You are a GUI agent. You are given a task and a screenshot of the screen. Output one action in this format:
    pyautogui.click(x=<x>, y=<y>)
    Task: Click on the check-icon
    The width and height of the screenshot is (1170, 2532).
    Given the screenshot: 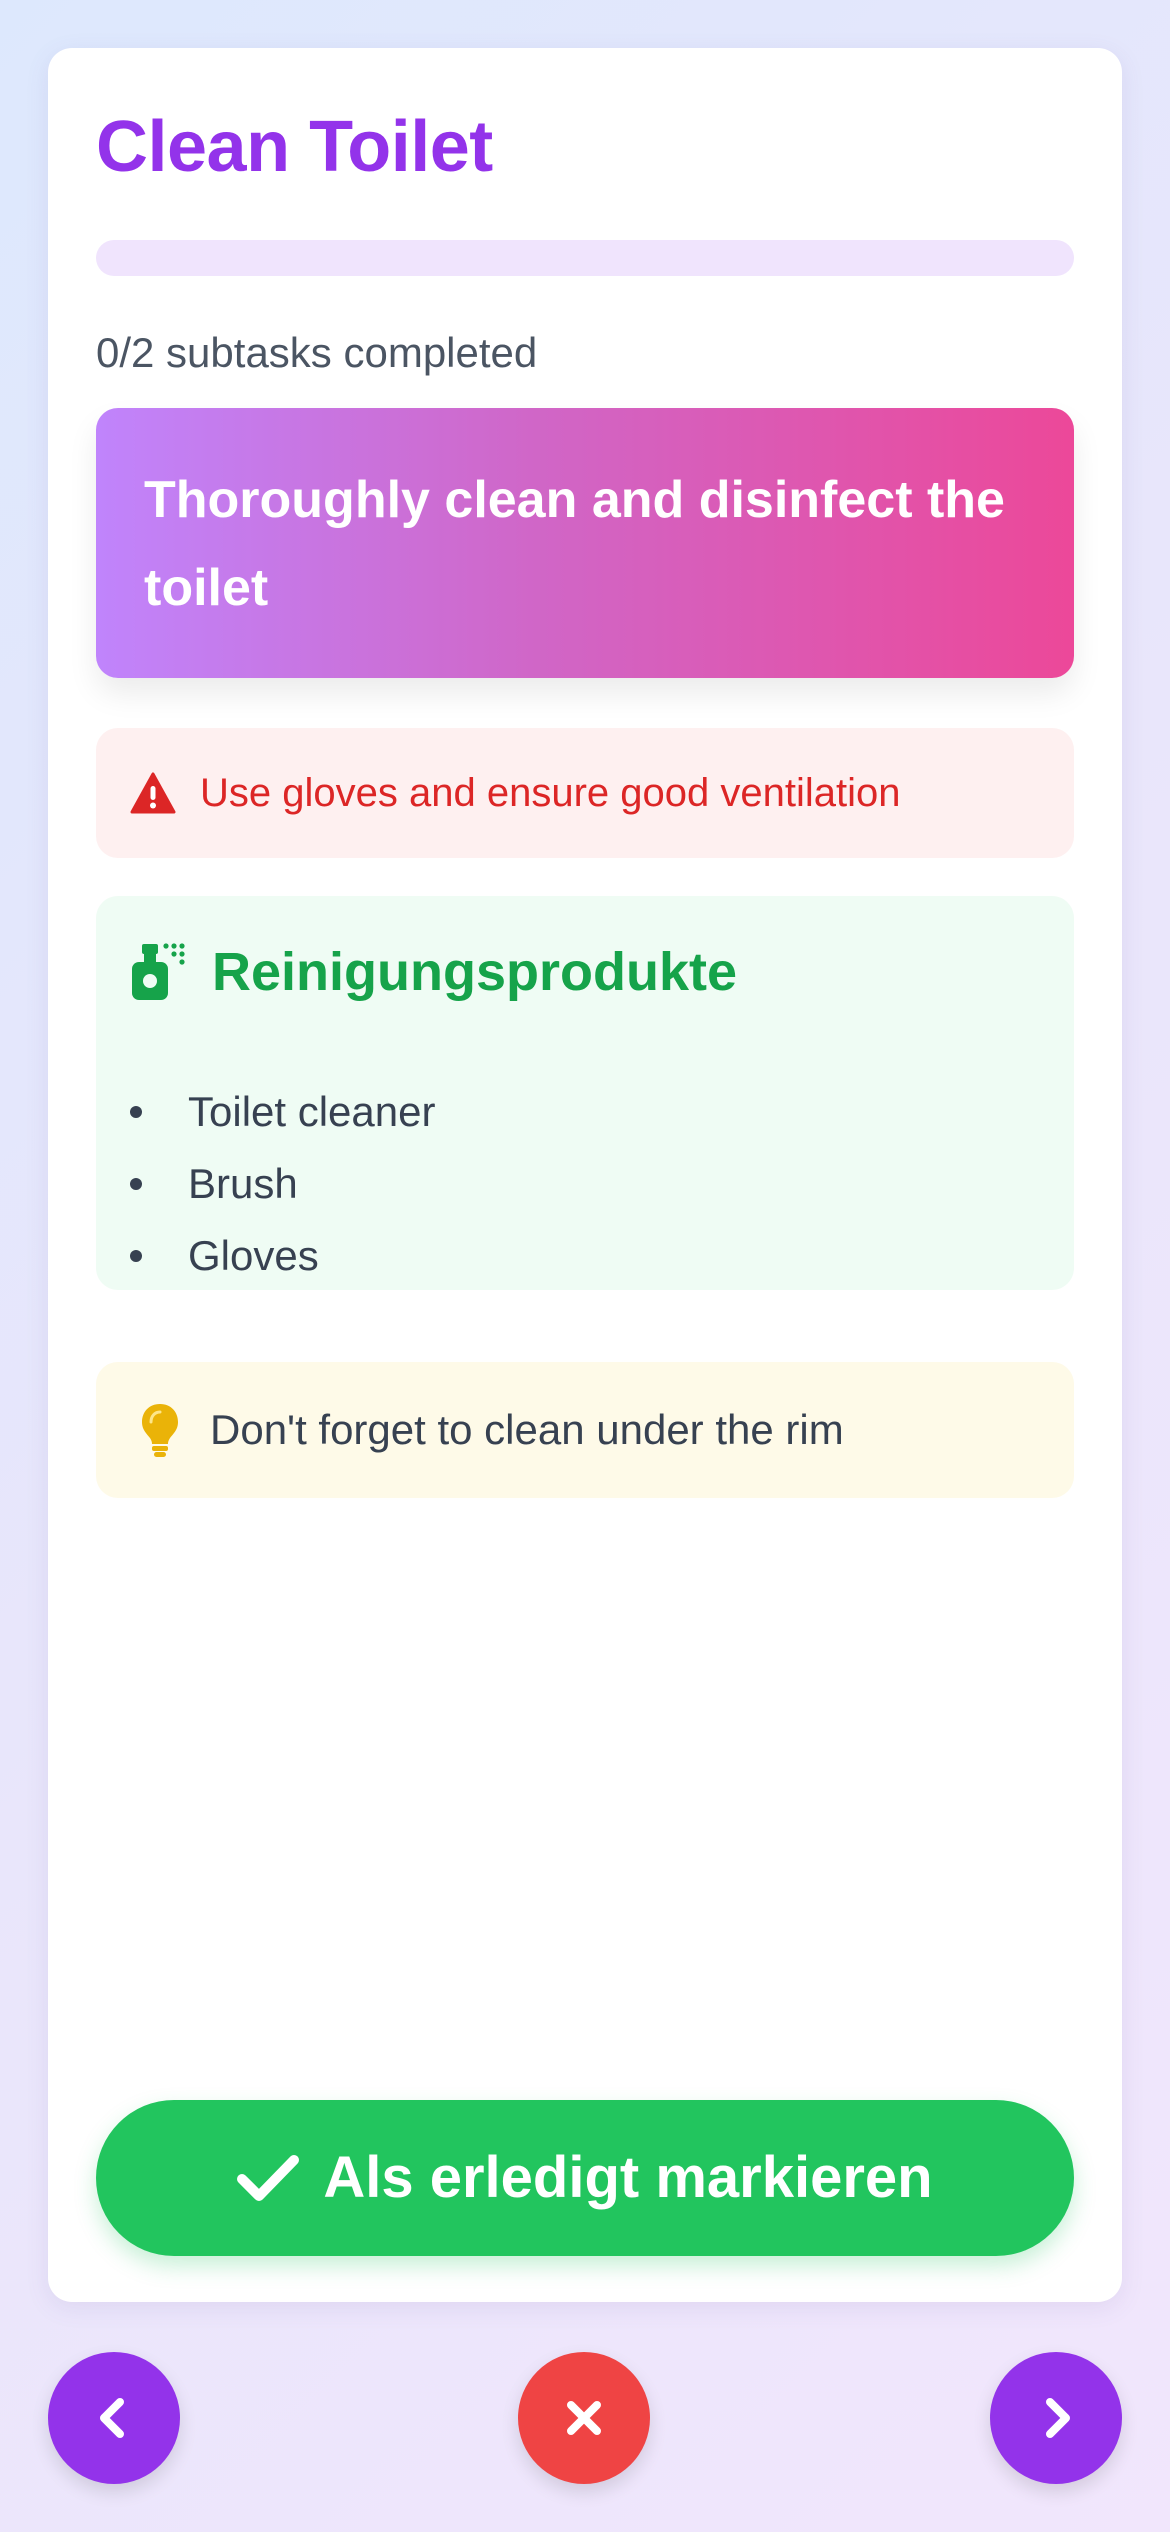 What is the action you would take?
    pyautogui.click(x=268, y=2178)
    